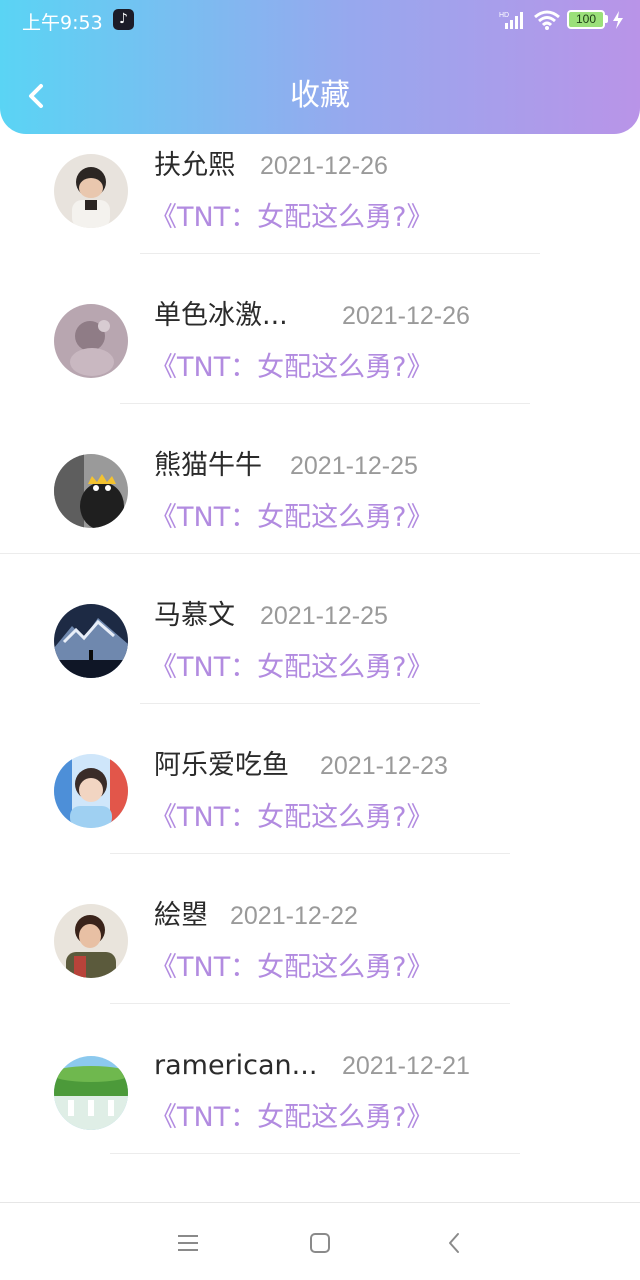  What do you see at coordinates (123, 19) in the screenshot?
I see `tiktok-icon: ♪` at bounding box center [123, 19].